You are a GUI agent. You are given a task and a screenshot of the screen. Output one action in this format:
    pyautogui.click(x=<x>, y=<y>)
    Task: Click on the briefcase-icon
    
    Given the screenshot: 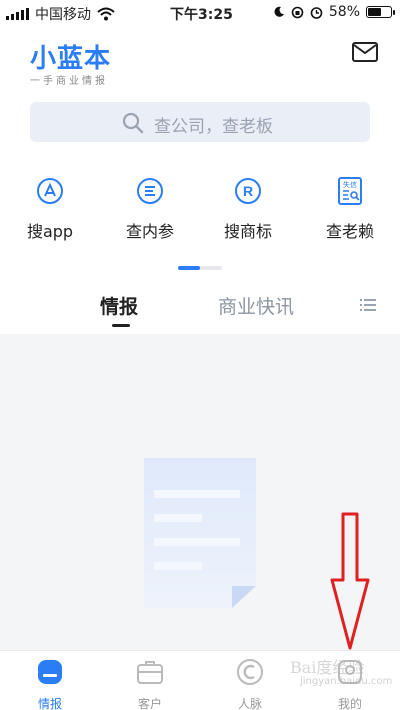 What is the action you would take?
    pyautogui.click(x=150, y=672)
    